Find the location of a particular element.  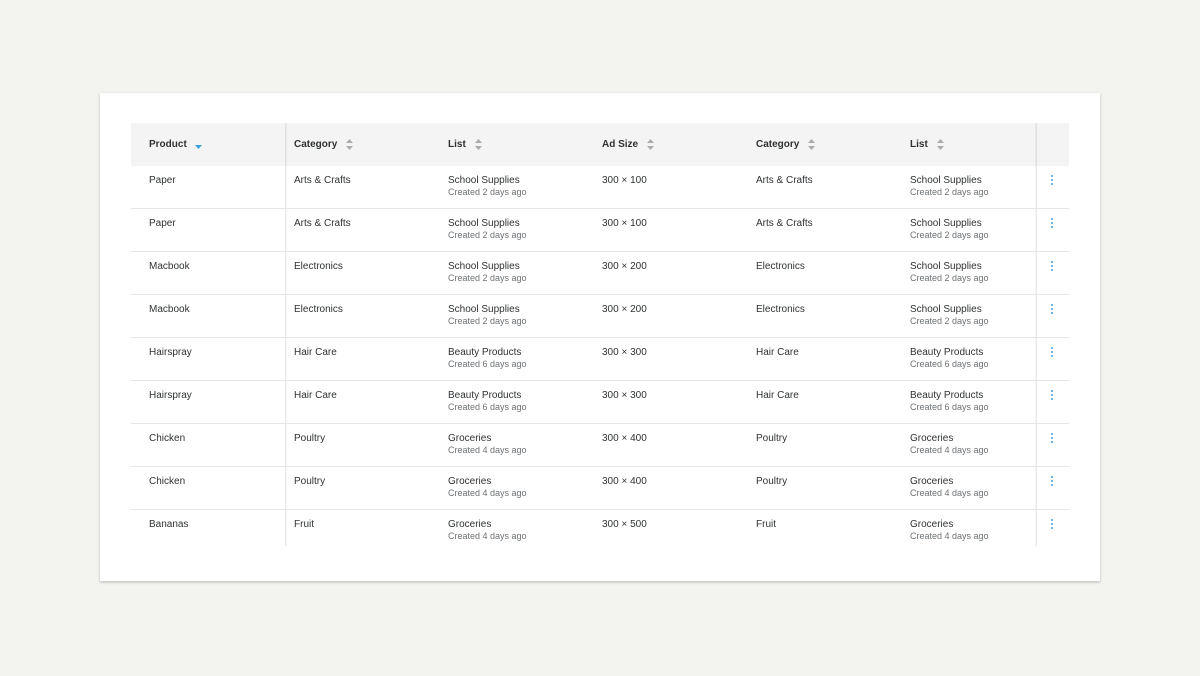

column-header-list: List is located at coordinates (523, 144).